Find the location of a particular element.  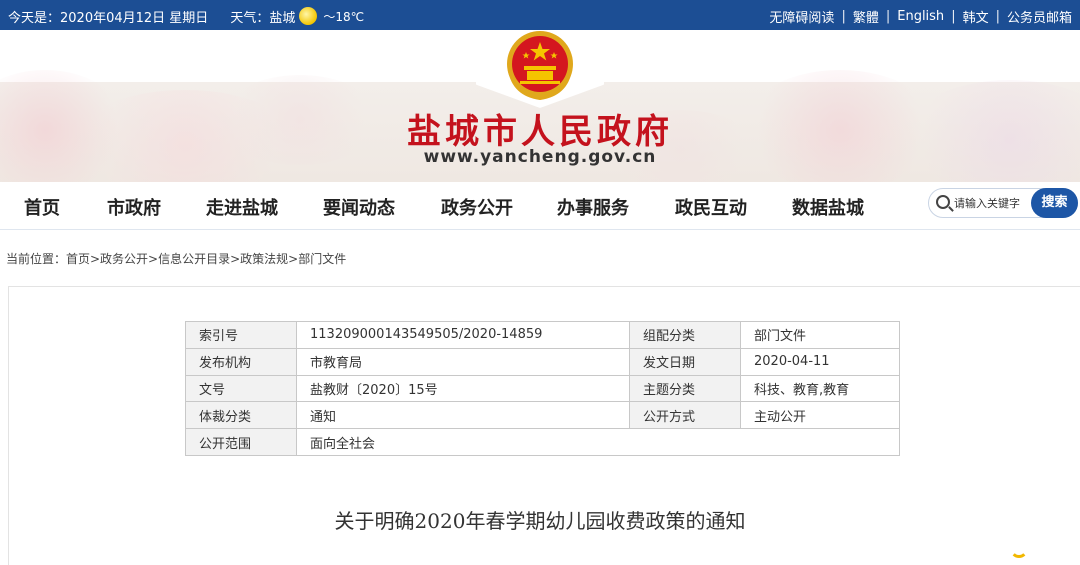

meta-value: 通知 is located at coordinates (463, 415).